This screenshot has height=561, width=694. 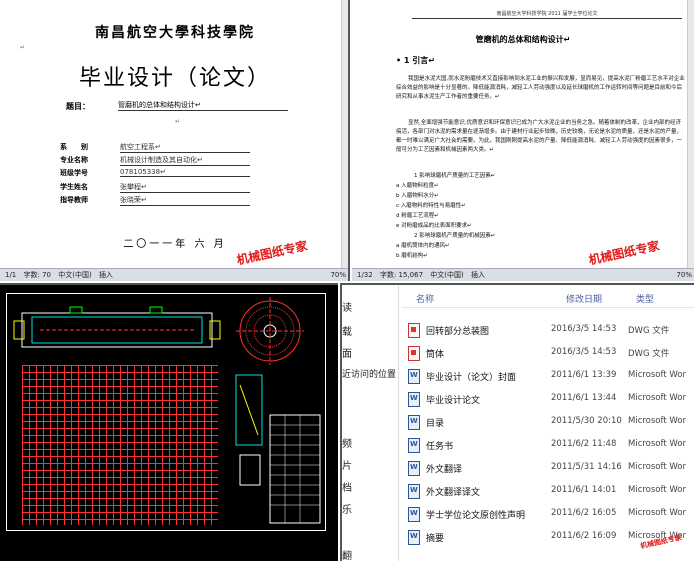 What do you see at coordinates (586, 467) in the screenshot?
I see `file-date: 2011/5/31 14:16` at bounding box center [586, 467].